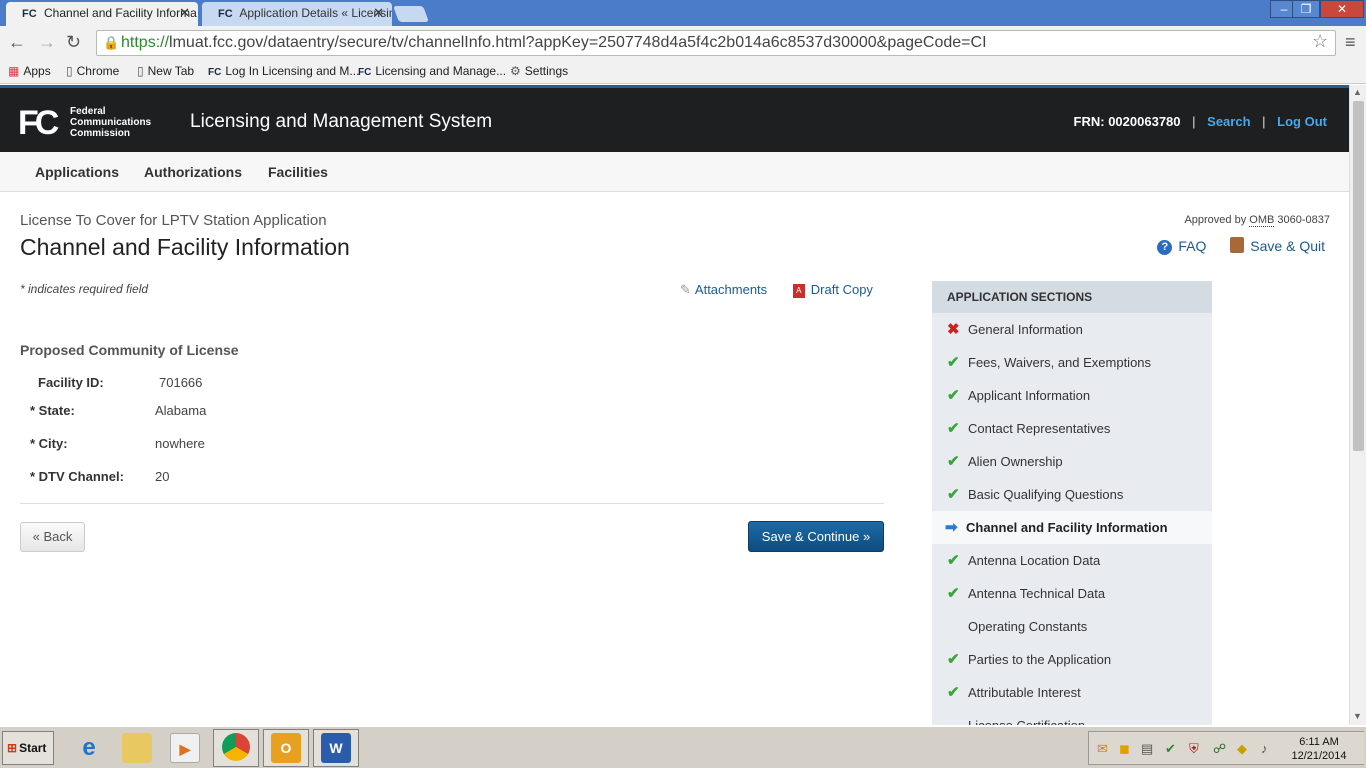 The width and height of the screenshot is (1366, 768). I want to click on arrow-right-icon: ➡, so click(951, 527).